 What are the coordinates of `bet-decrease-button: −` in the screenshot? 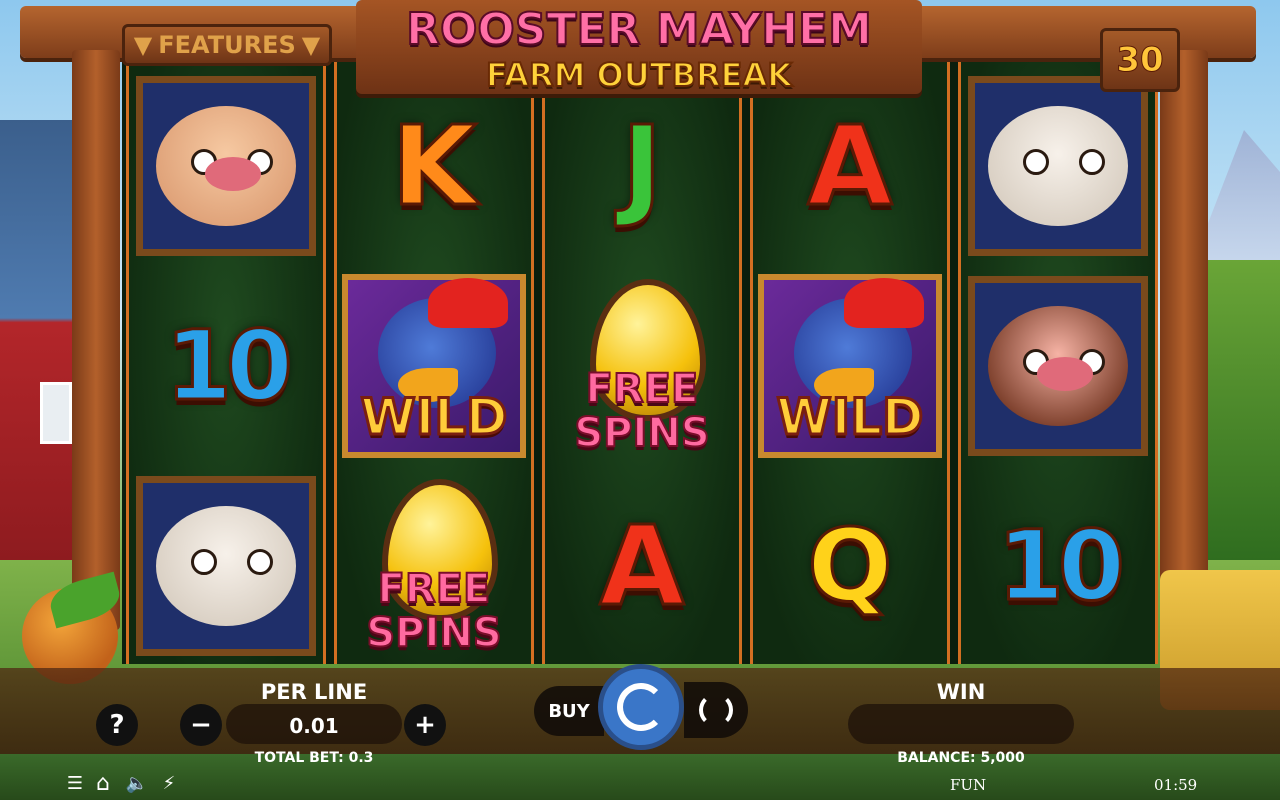 It's located at (201, 725).